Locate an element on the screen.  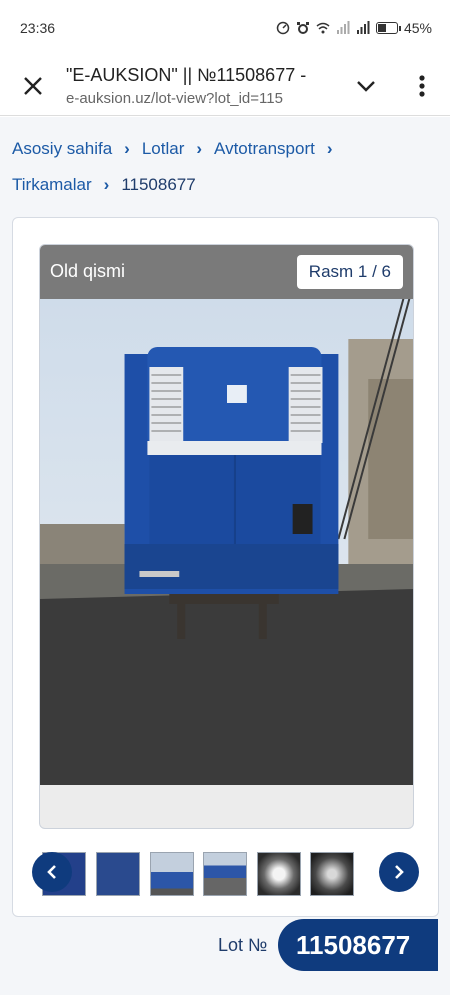
lot-number-row: Lot № 11508677 is located at coordinates (225, 945).